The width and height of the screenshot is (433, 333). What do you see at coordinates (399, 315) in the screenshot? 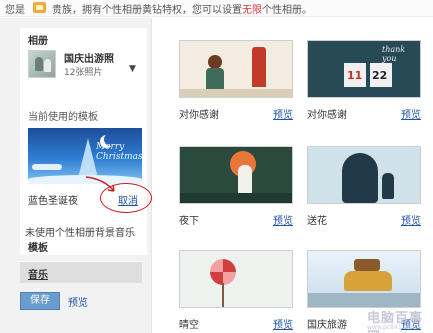
I see `site-watermark: 电脑百事网 www.pc841.com` at bounding box center [399, 315].